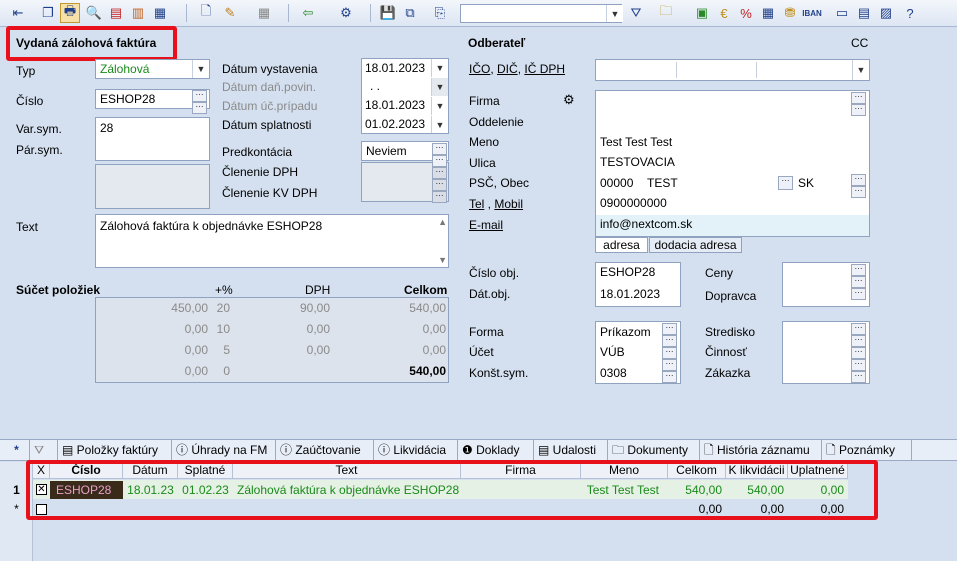 The width and height of the screenshot is (957, 561). What do you see at coordinates (724, 13) in the screenshot?
I see `euro-icon: €` at bounding box center [724, 13].